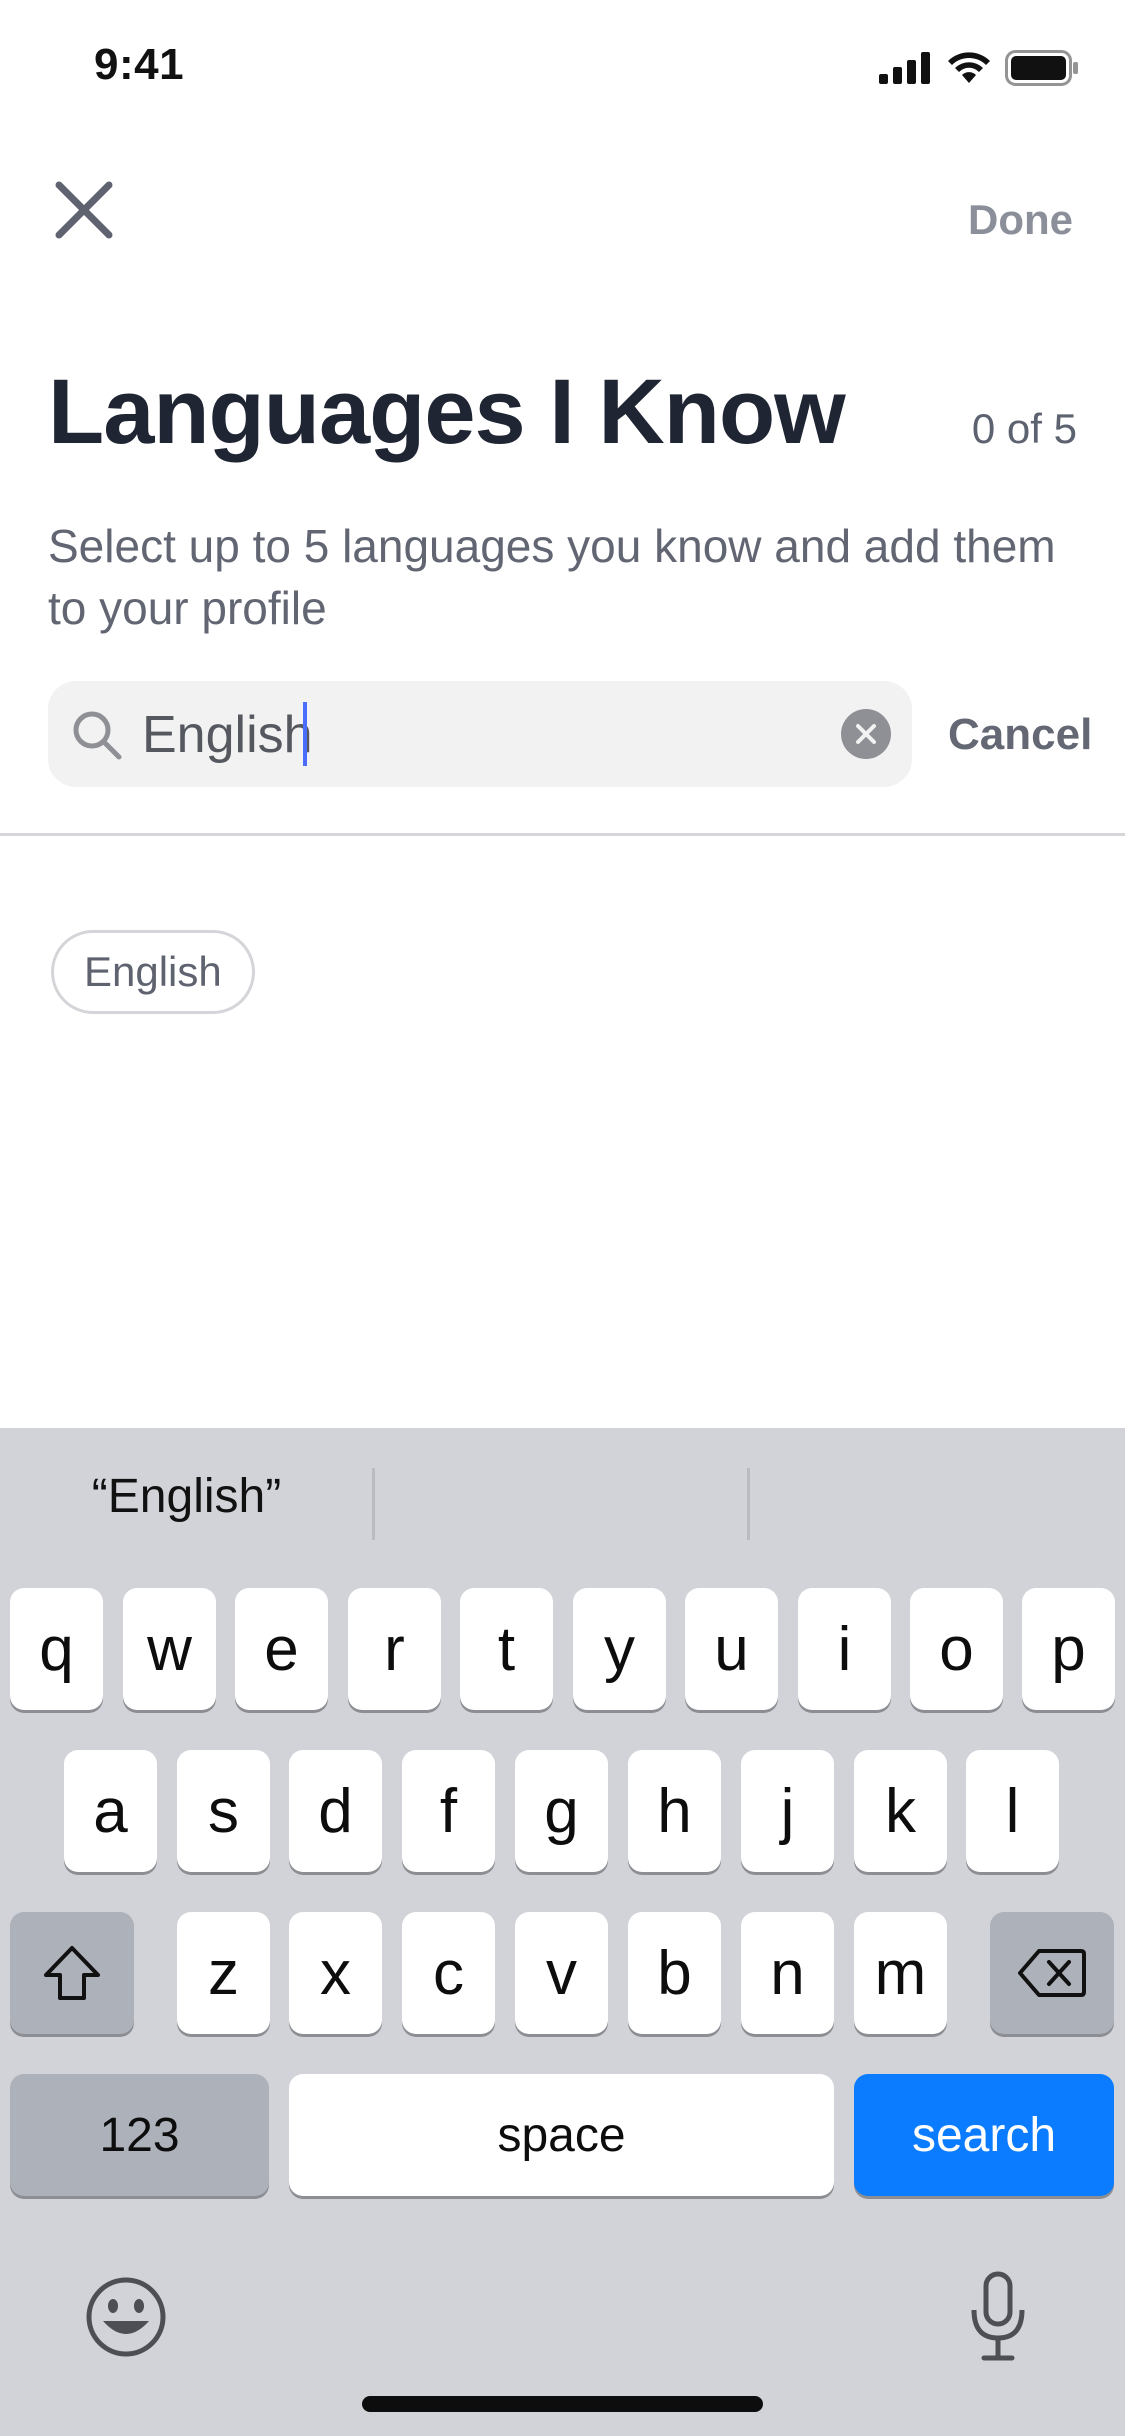 Image resolution: width=1125 pixels, height=2436 pixels. I want to click on shift-icon, so click(72, 1973).